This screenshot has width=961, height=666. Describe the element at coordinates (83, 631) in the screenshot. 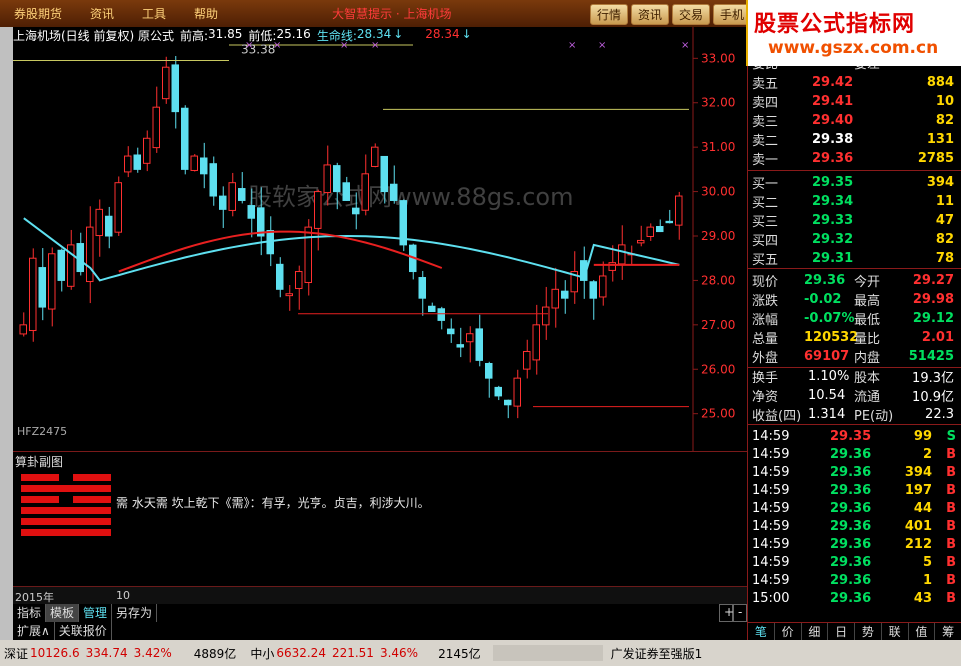

I see `tab-related-quote: 关联报价` at that location.